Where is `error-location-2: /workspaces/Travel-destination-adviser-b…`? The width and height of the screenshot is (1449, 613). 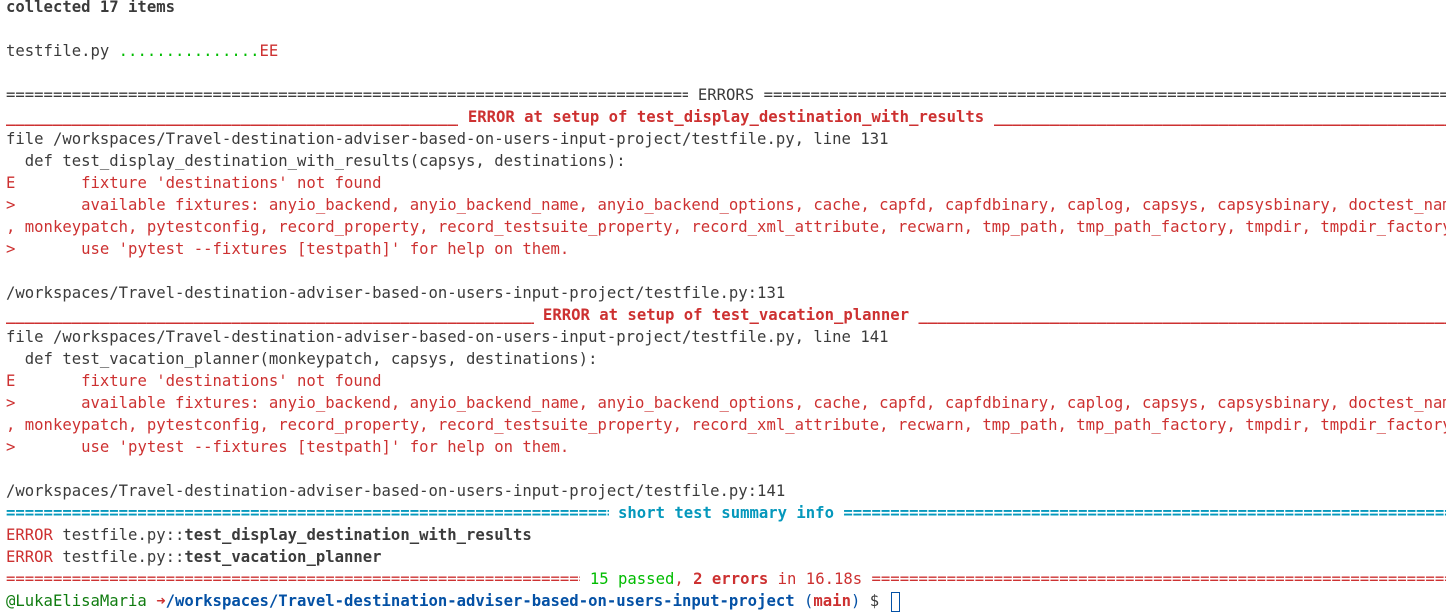
error-location-2: /workspaces/Travel-destination-adviser-b… is located at coordinates (726, 491).